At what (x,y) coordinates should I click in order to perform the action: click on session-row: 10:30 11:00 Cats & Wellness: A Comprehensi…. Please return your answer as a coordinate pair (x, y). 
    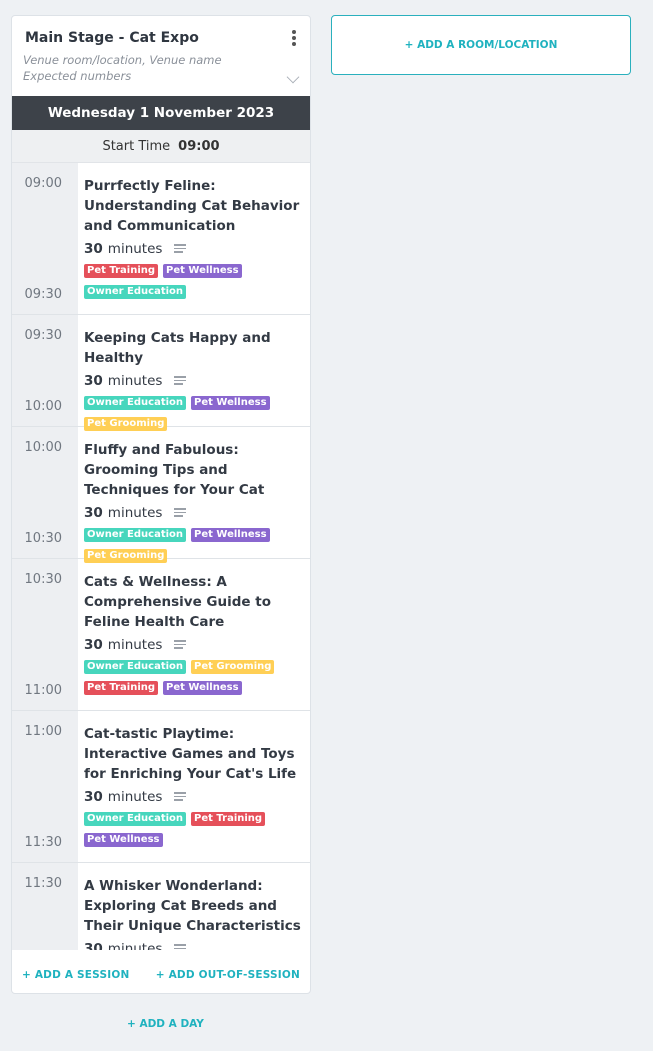
    Looking at the image, I should click on (161, 635).